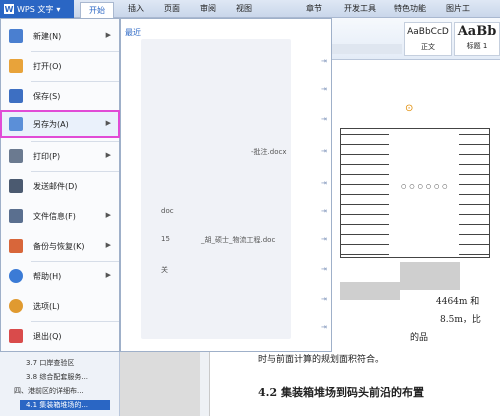  What do you see at coordinates (16, 156) in the screenshot?
I see `print-icon` at bounding box center [16, 156].